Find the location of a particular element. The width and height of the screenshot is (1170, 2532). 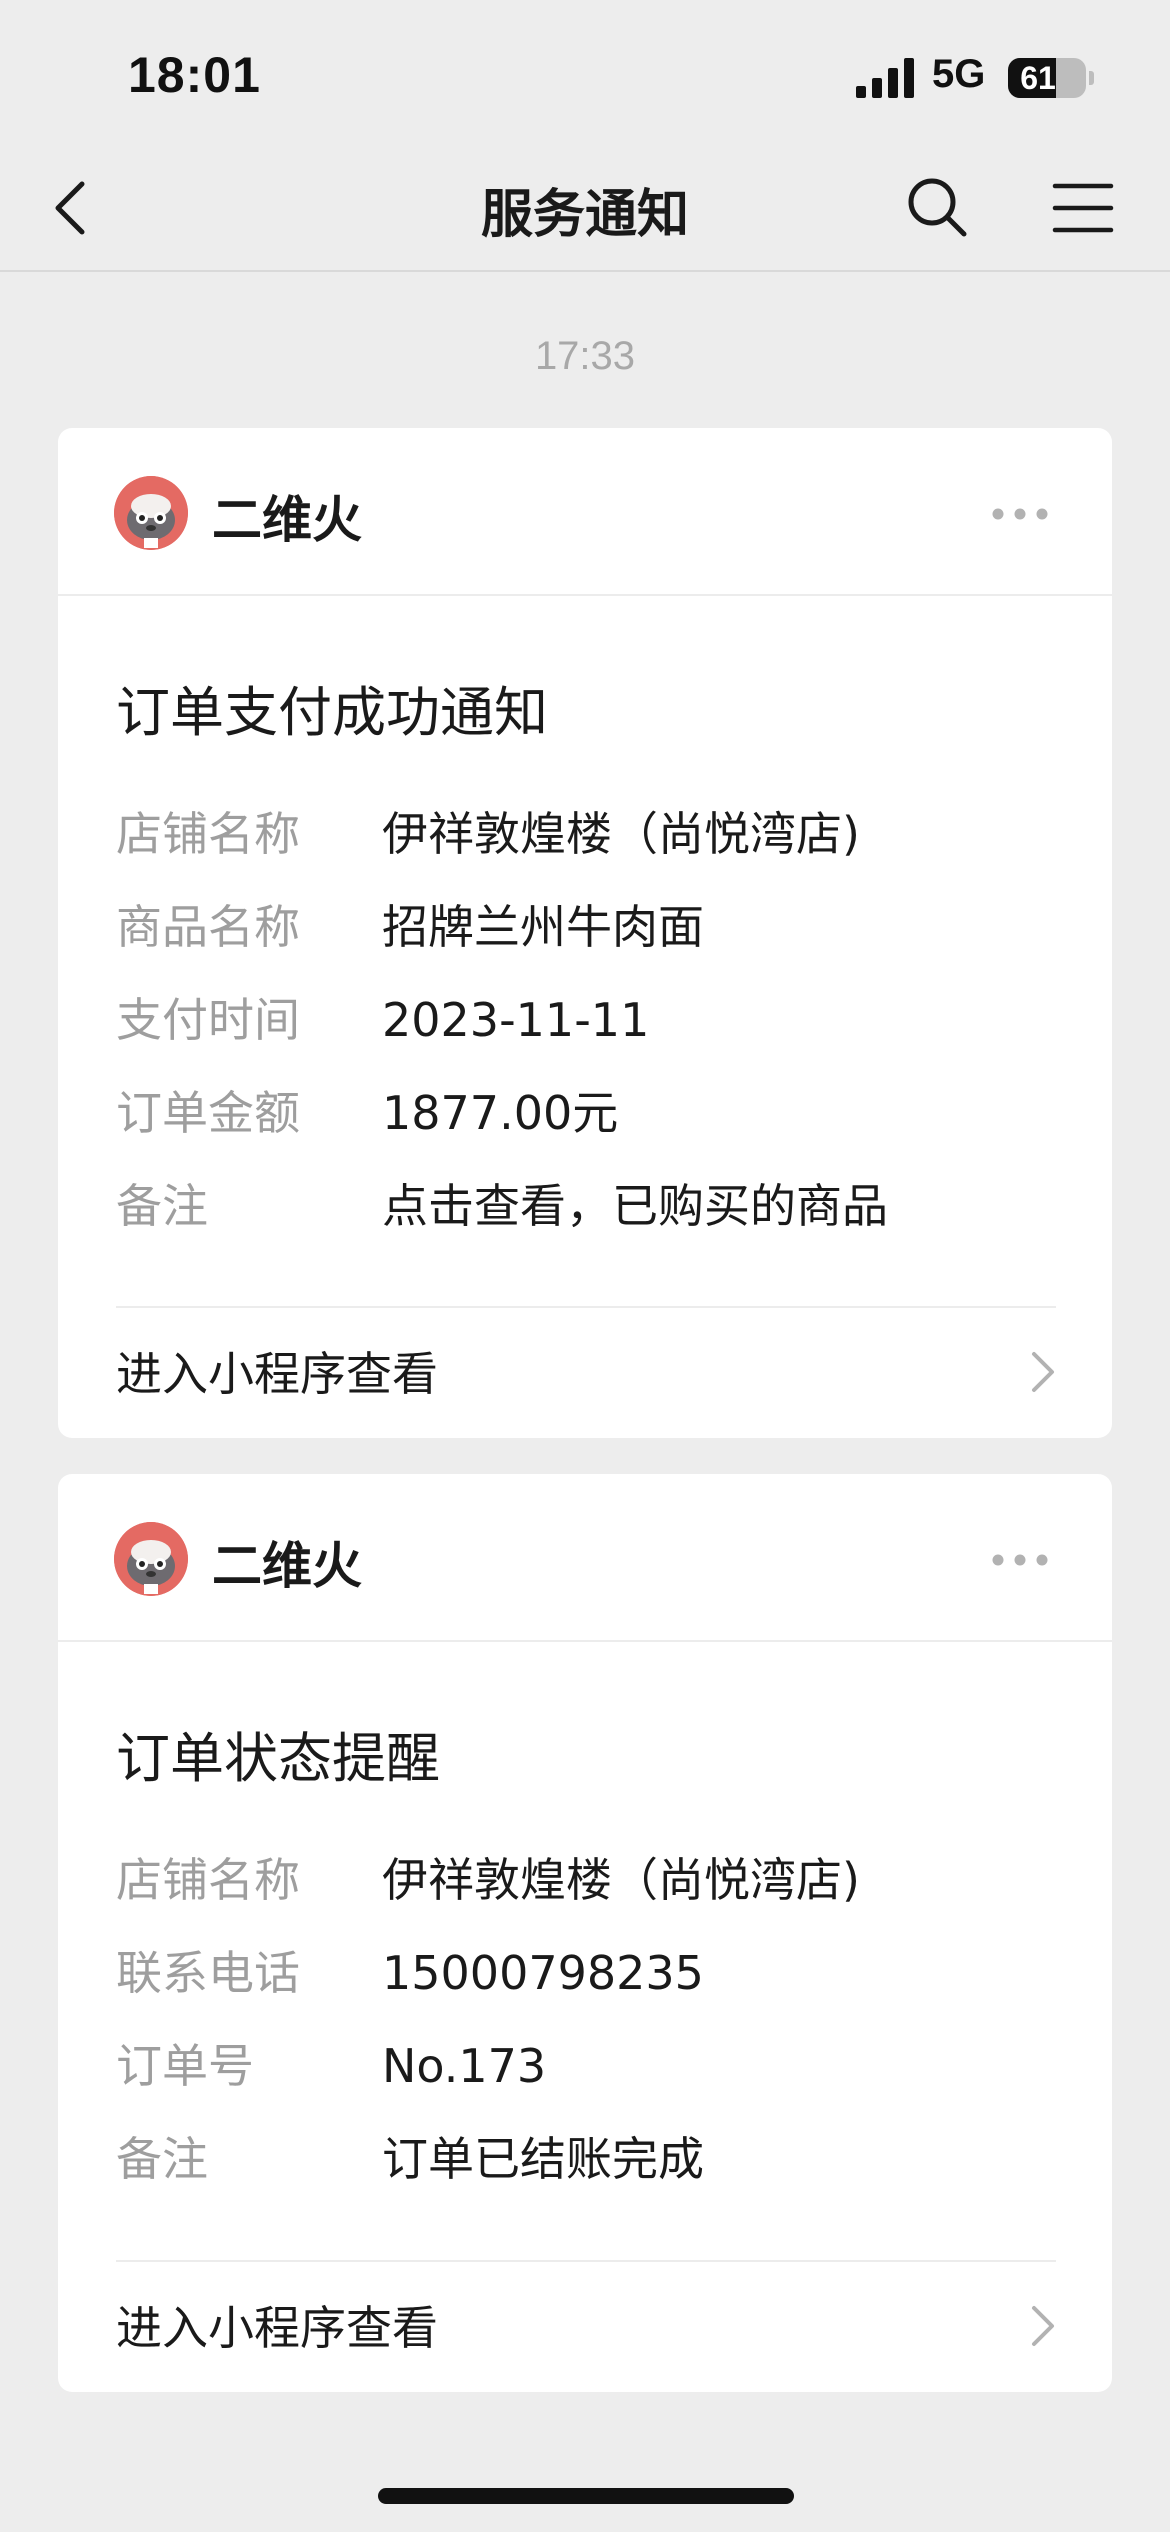

field-value: 招牌兰州牛肉面 is located at coordinates (543, 927).